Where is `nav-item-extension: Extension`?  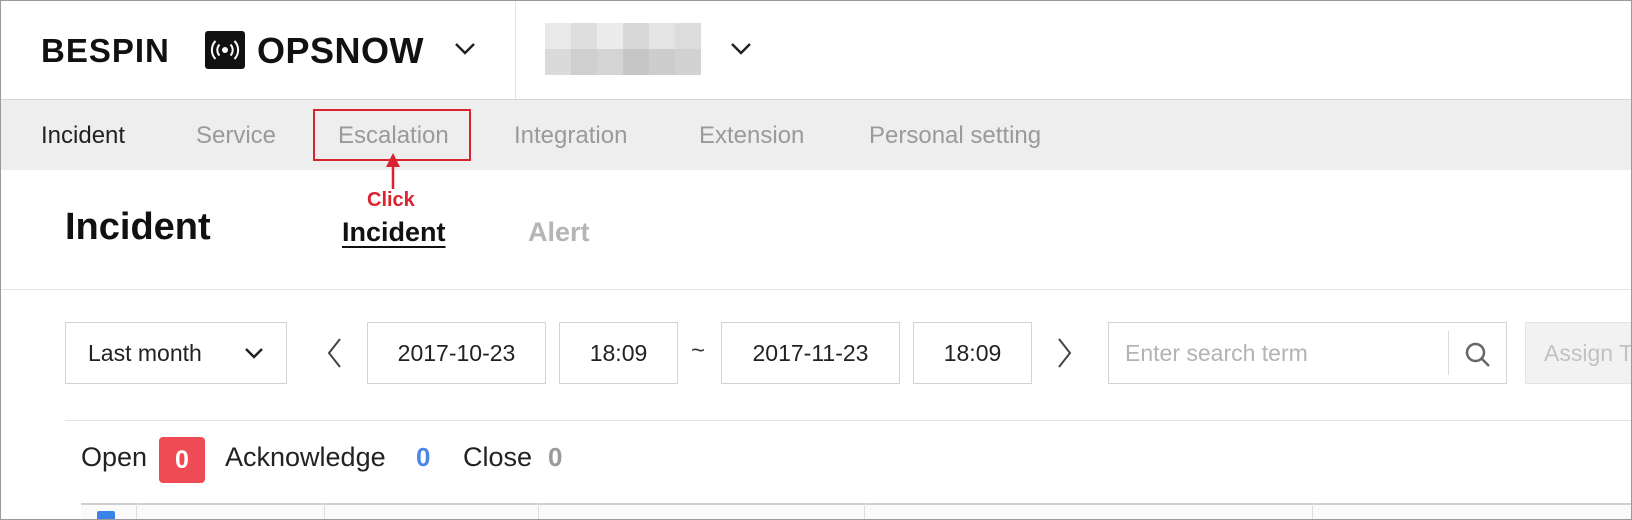
nav-item-extension: Extension is located at coordinates (751, 136).